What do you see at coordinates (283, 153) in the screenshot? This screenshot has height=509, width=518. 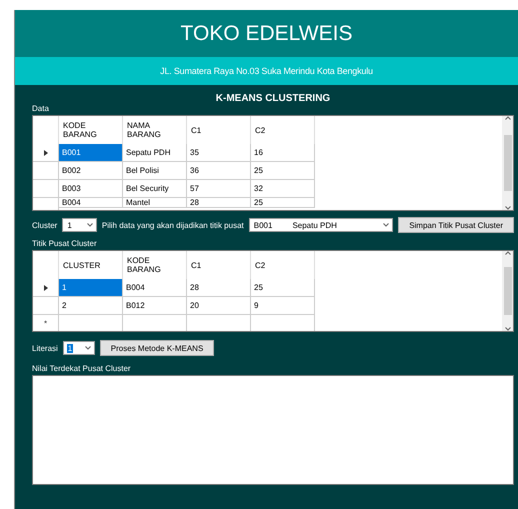 I see `table-cell: 16` at bounding box center [283, 153].